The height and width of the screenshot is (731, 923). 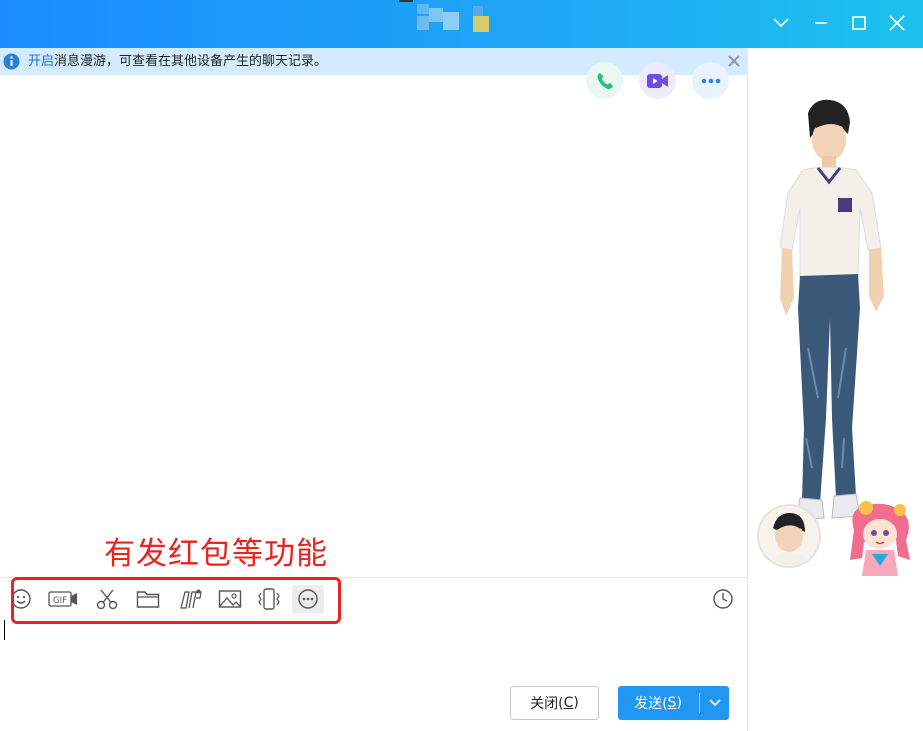 I want to click on history-button, so click(x=723, y=599).